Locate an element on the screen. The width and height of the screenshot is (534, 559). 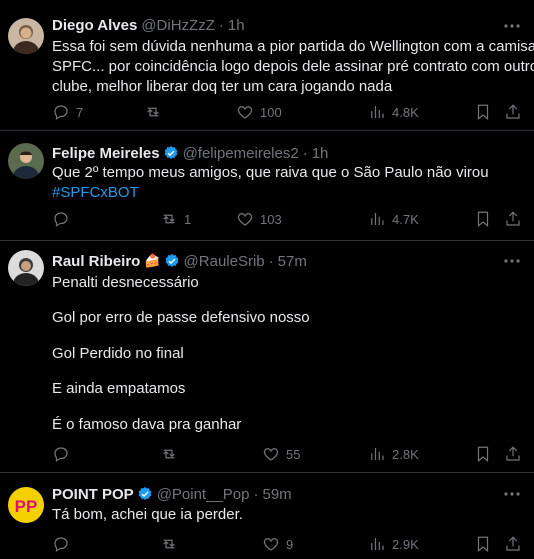
views-button: 2.8K is located at coordinates (393, 454).